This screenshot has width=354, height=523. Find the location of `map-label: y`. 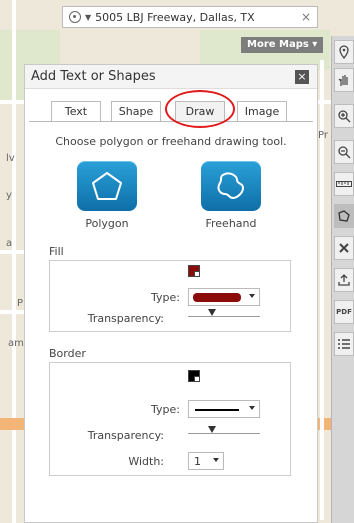

map-label: y is located at coordinates (9, 195).